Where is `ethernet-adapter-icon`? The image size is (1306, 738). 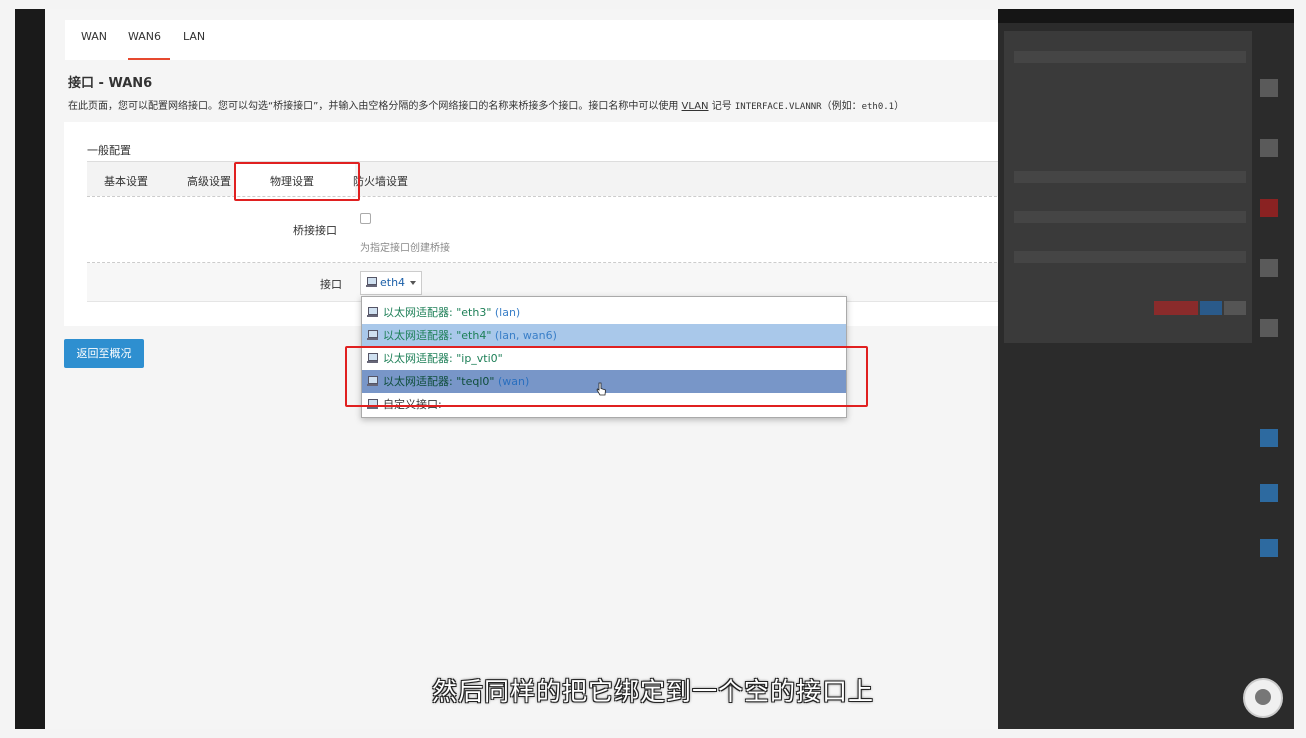 ethernet-adapter-icon is located at coordinates (371, 282).